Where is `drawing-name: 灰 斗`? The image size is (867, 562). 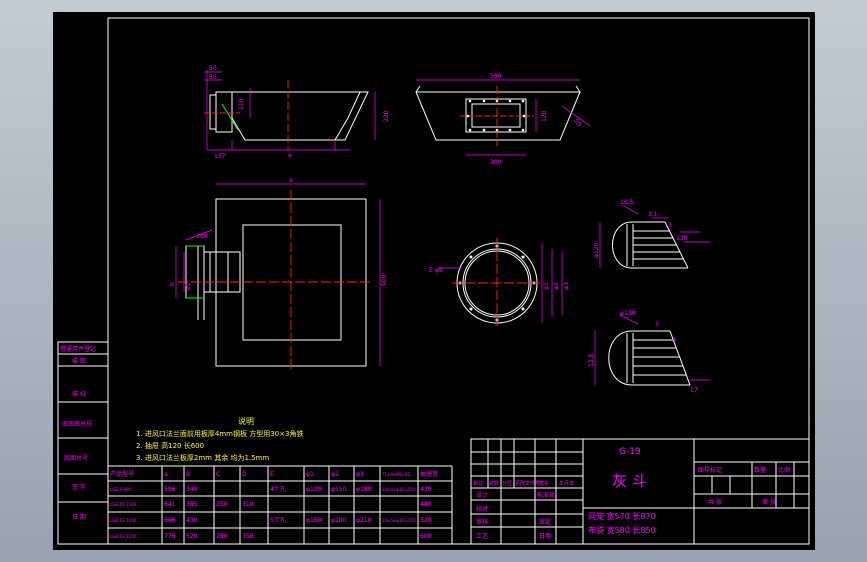
drawing-name: 灰 斗 is located at coordinates (629, 481).